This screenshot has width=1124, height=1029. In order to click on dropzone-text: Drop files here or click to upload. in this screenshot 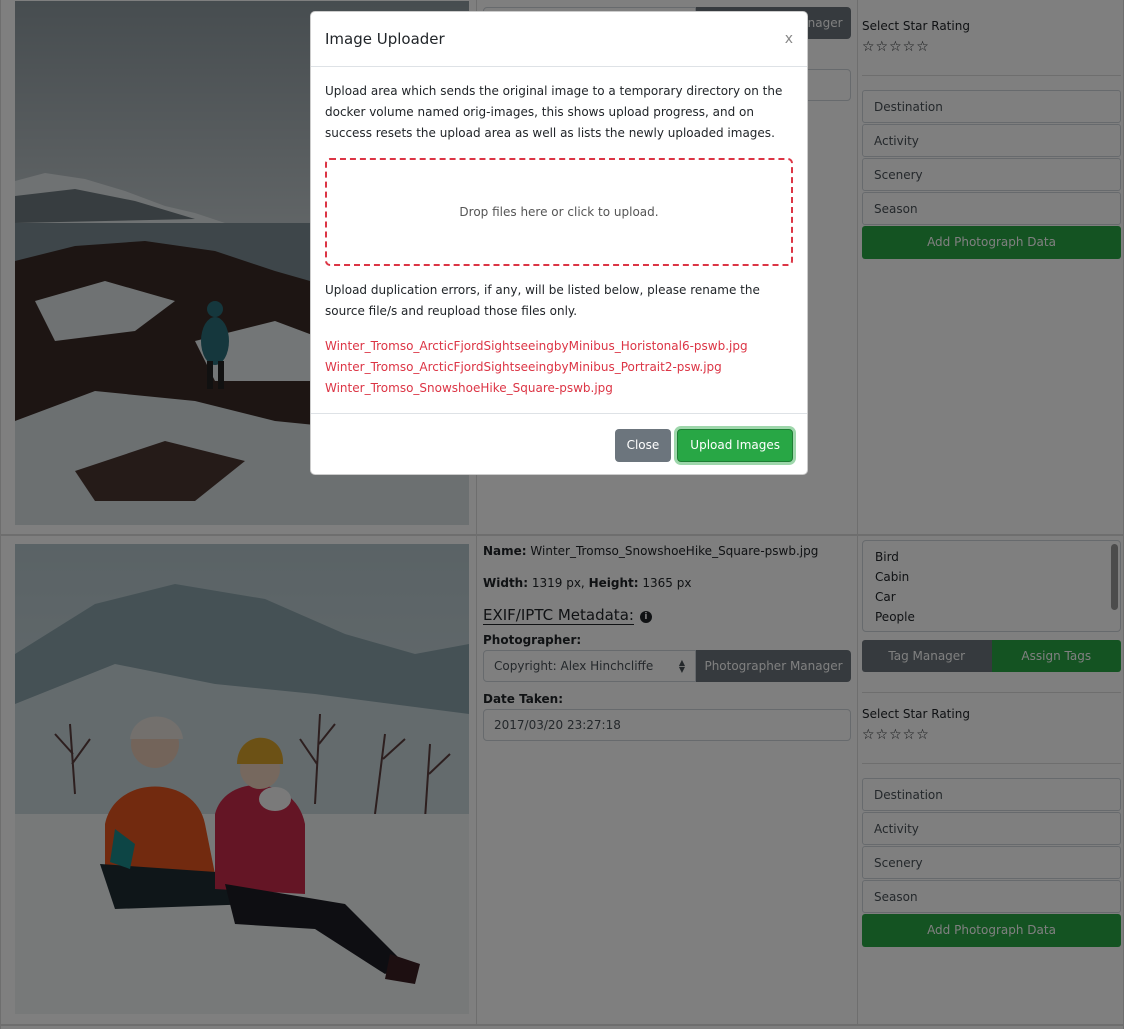, I will do `click(559, 211)`.